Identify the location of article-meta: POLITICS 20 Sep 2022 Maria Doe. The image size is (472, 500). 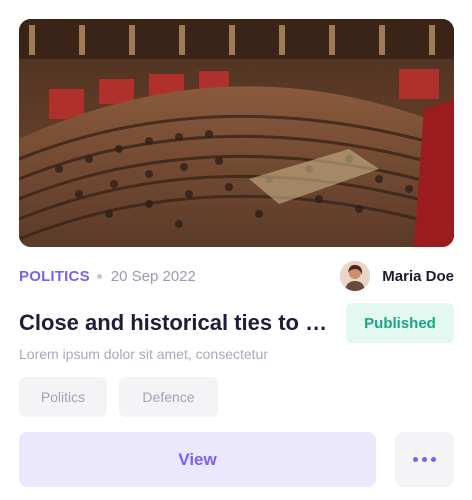
(236, 276).